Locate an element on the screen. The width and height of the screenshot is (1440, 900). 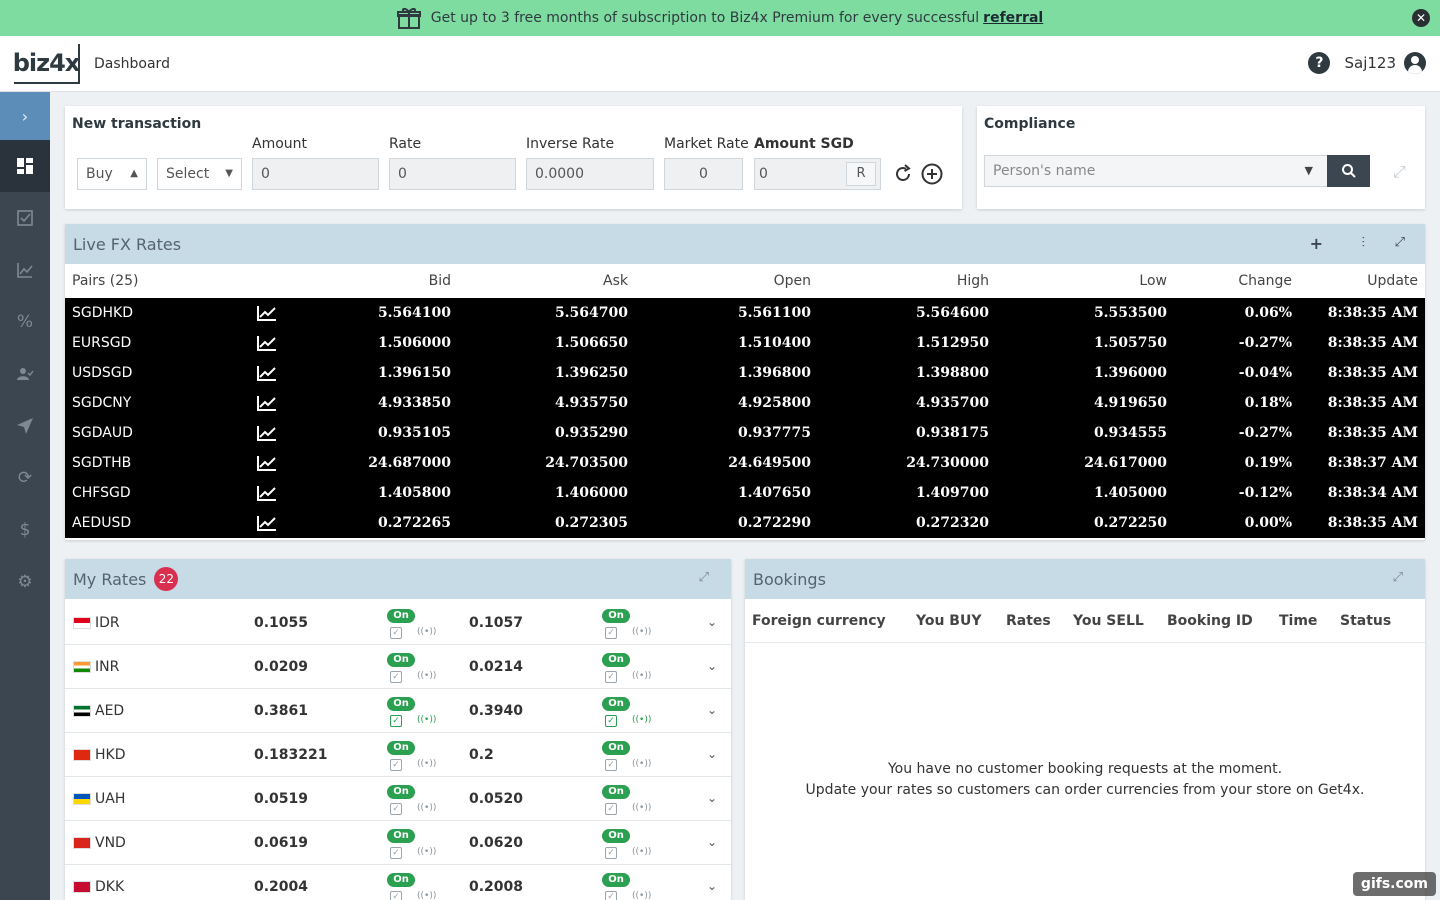
col-you-sell: You SELL is located at coordinates (1108, 621).